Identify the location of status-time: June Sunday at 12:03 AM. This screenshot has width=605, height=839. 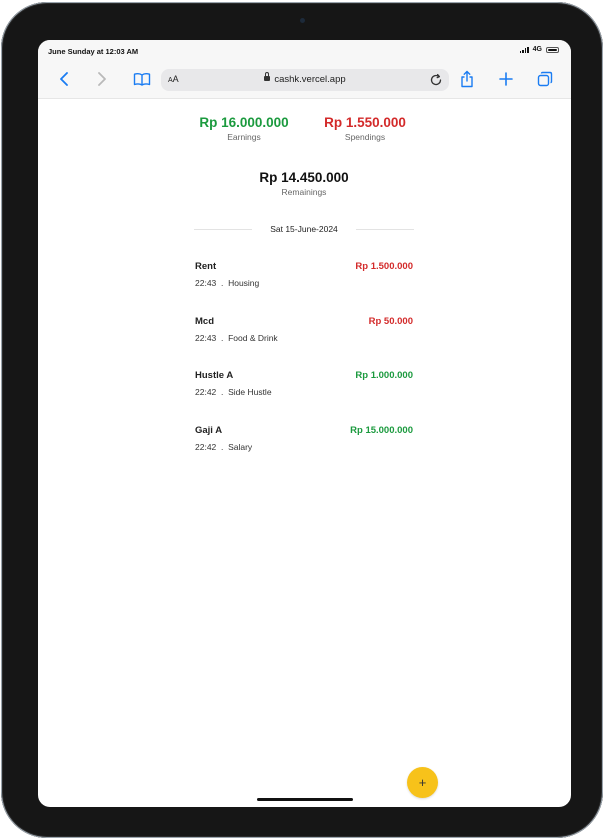
(93, 51).